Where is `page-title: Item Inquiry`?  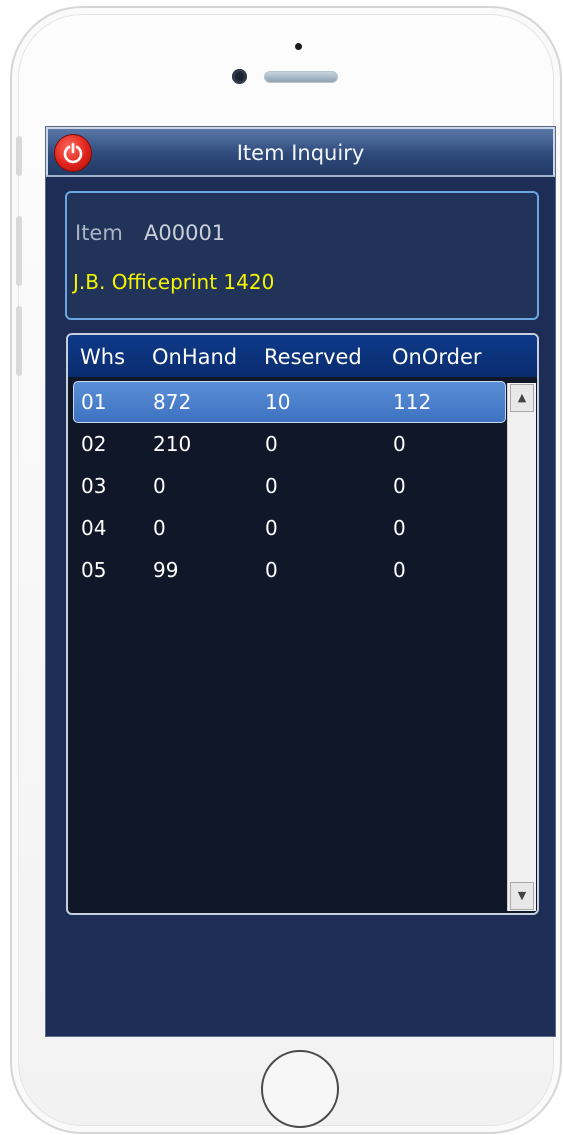
page-title: Item Inquiry is located at coordinates (300, 153).